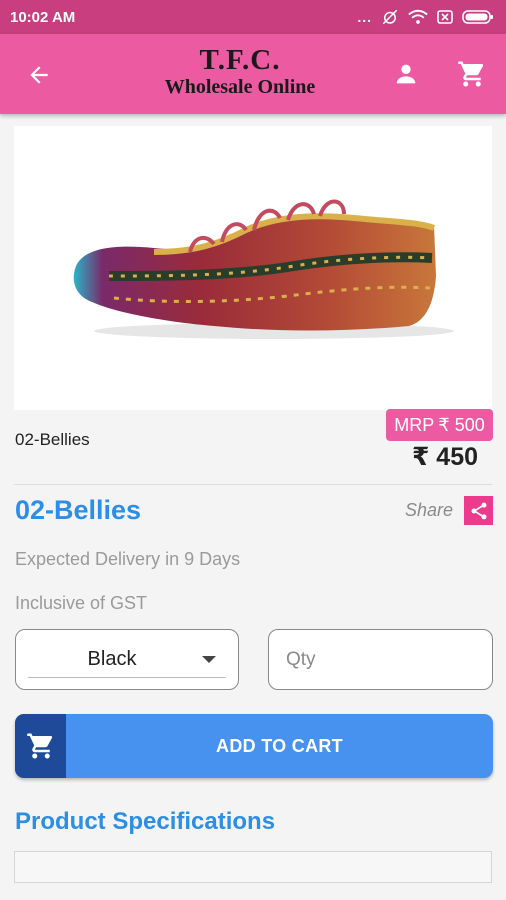 The image size is (506, 900). Describe the element at coordinates (43, 17) in the screenshot. I see `status-time: 10:02 AM` at that location.